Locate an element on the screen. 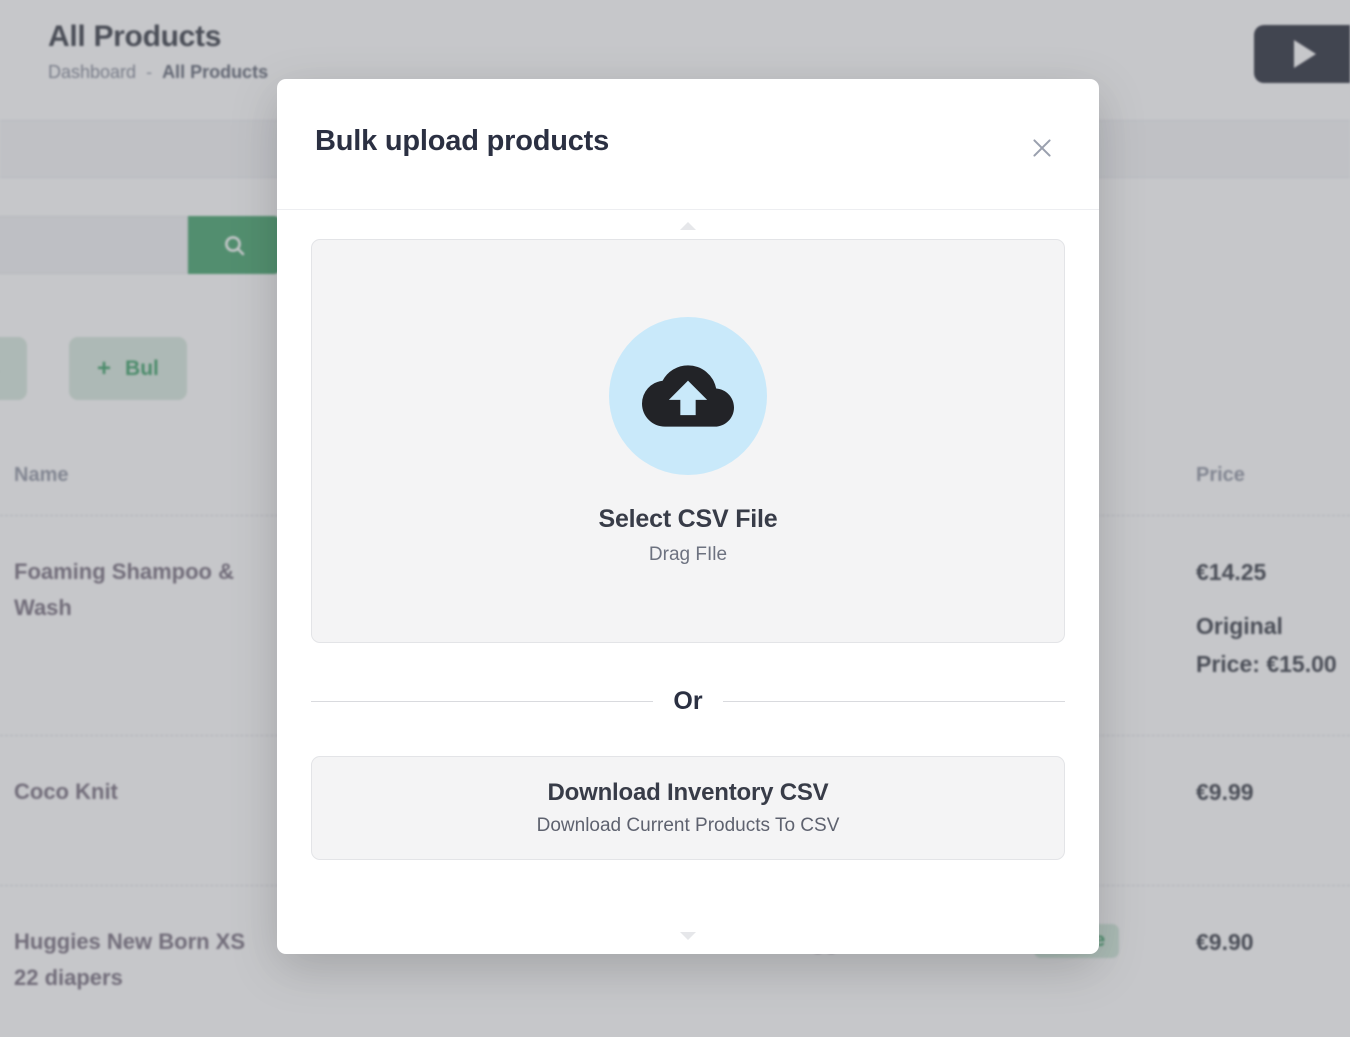 This screenshot has height=1037, width=1350. close-icon is located at coordinates (1042, 148).